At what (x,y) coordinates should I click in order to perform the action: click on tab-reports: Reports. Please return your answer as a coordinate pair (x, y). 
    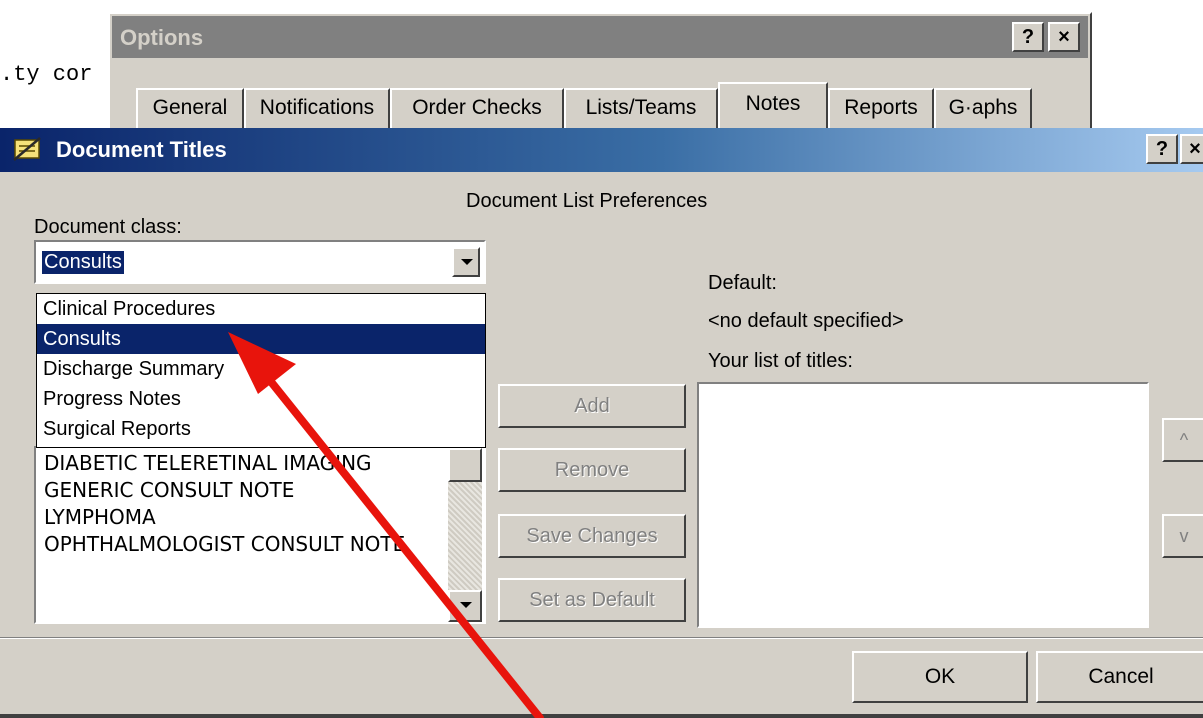
    Looking at the image, I should click on (881, 109).